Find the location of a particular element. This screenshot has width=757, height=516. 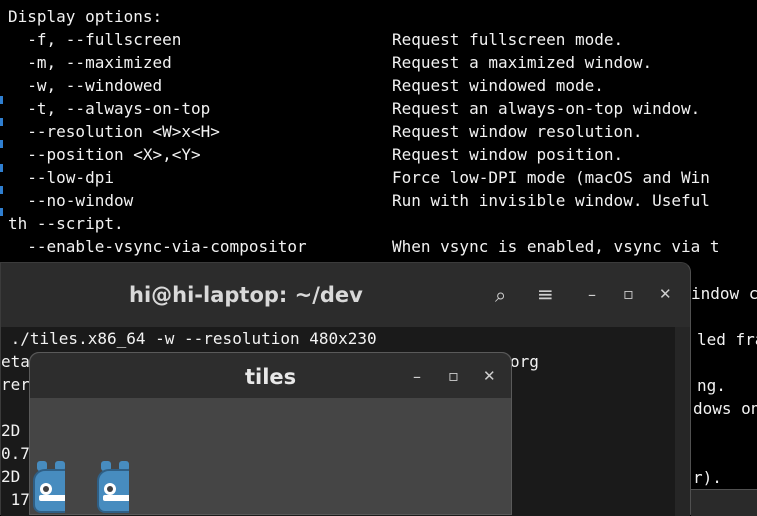

terminal-line: 17 is located at coordinates (15, 499).